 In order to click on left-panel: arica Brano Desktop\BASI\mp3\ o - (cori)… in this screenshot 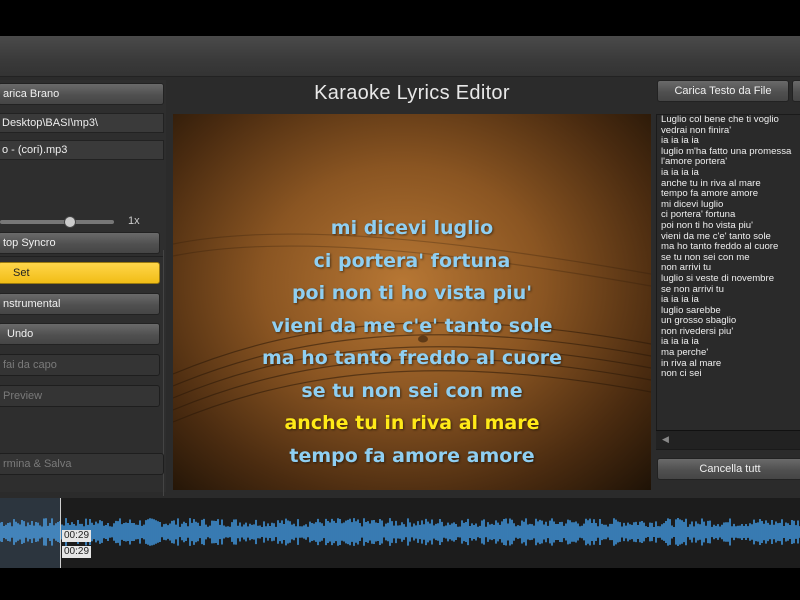, I will do `click(83, 288)`.